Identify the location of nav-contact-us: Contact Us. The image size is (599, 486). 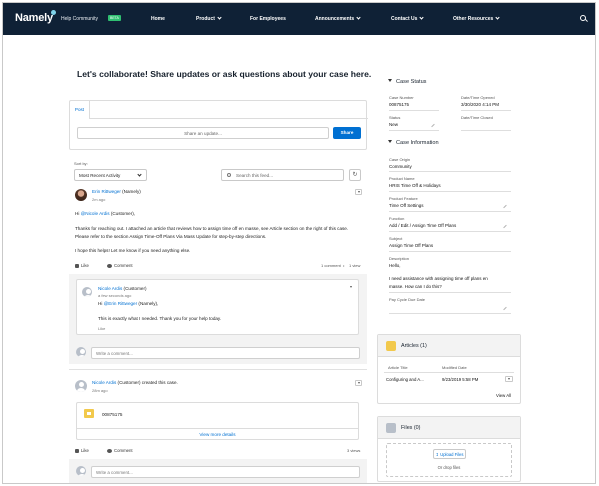
(408, 18).